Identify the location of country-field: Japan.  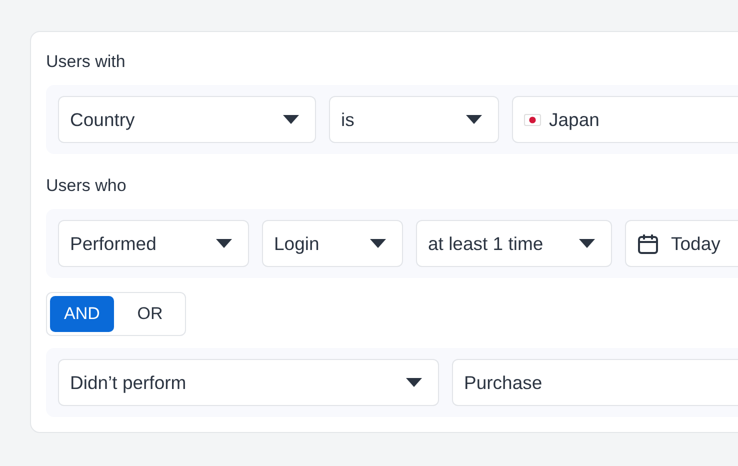
(625, 119).